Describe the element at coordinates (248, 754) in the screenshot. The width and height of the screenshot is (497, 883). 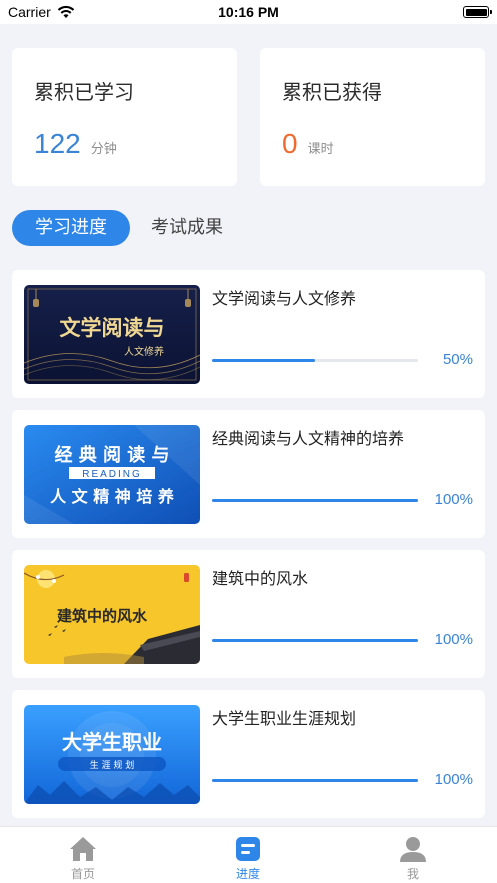
I see `course-card: 大学生职业 生 涯 规 划 大学生职业生涯规划 100%` at that location.